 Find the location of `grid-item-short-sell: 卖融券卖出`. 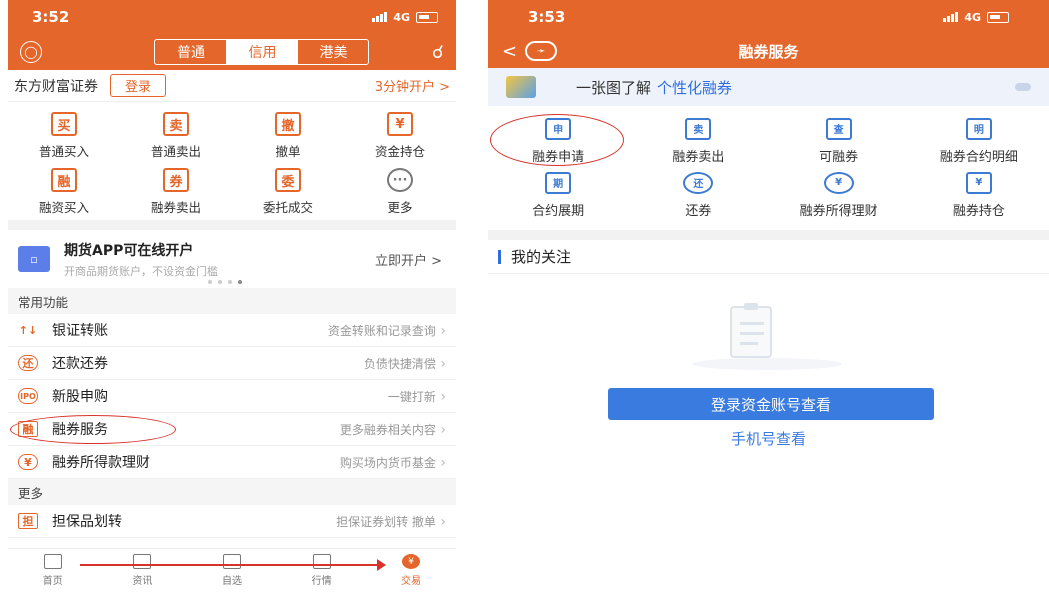

grid-item-short-sell: 卖融券卖出 is located at coordinates (698, 141).